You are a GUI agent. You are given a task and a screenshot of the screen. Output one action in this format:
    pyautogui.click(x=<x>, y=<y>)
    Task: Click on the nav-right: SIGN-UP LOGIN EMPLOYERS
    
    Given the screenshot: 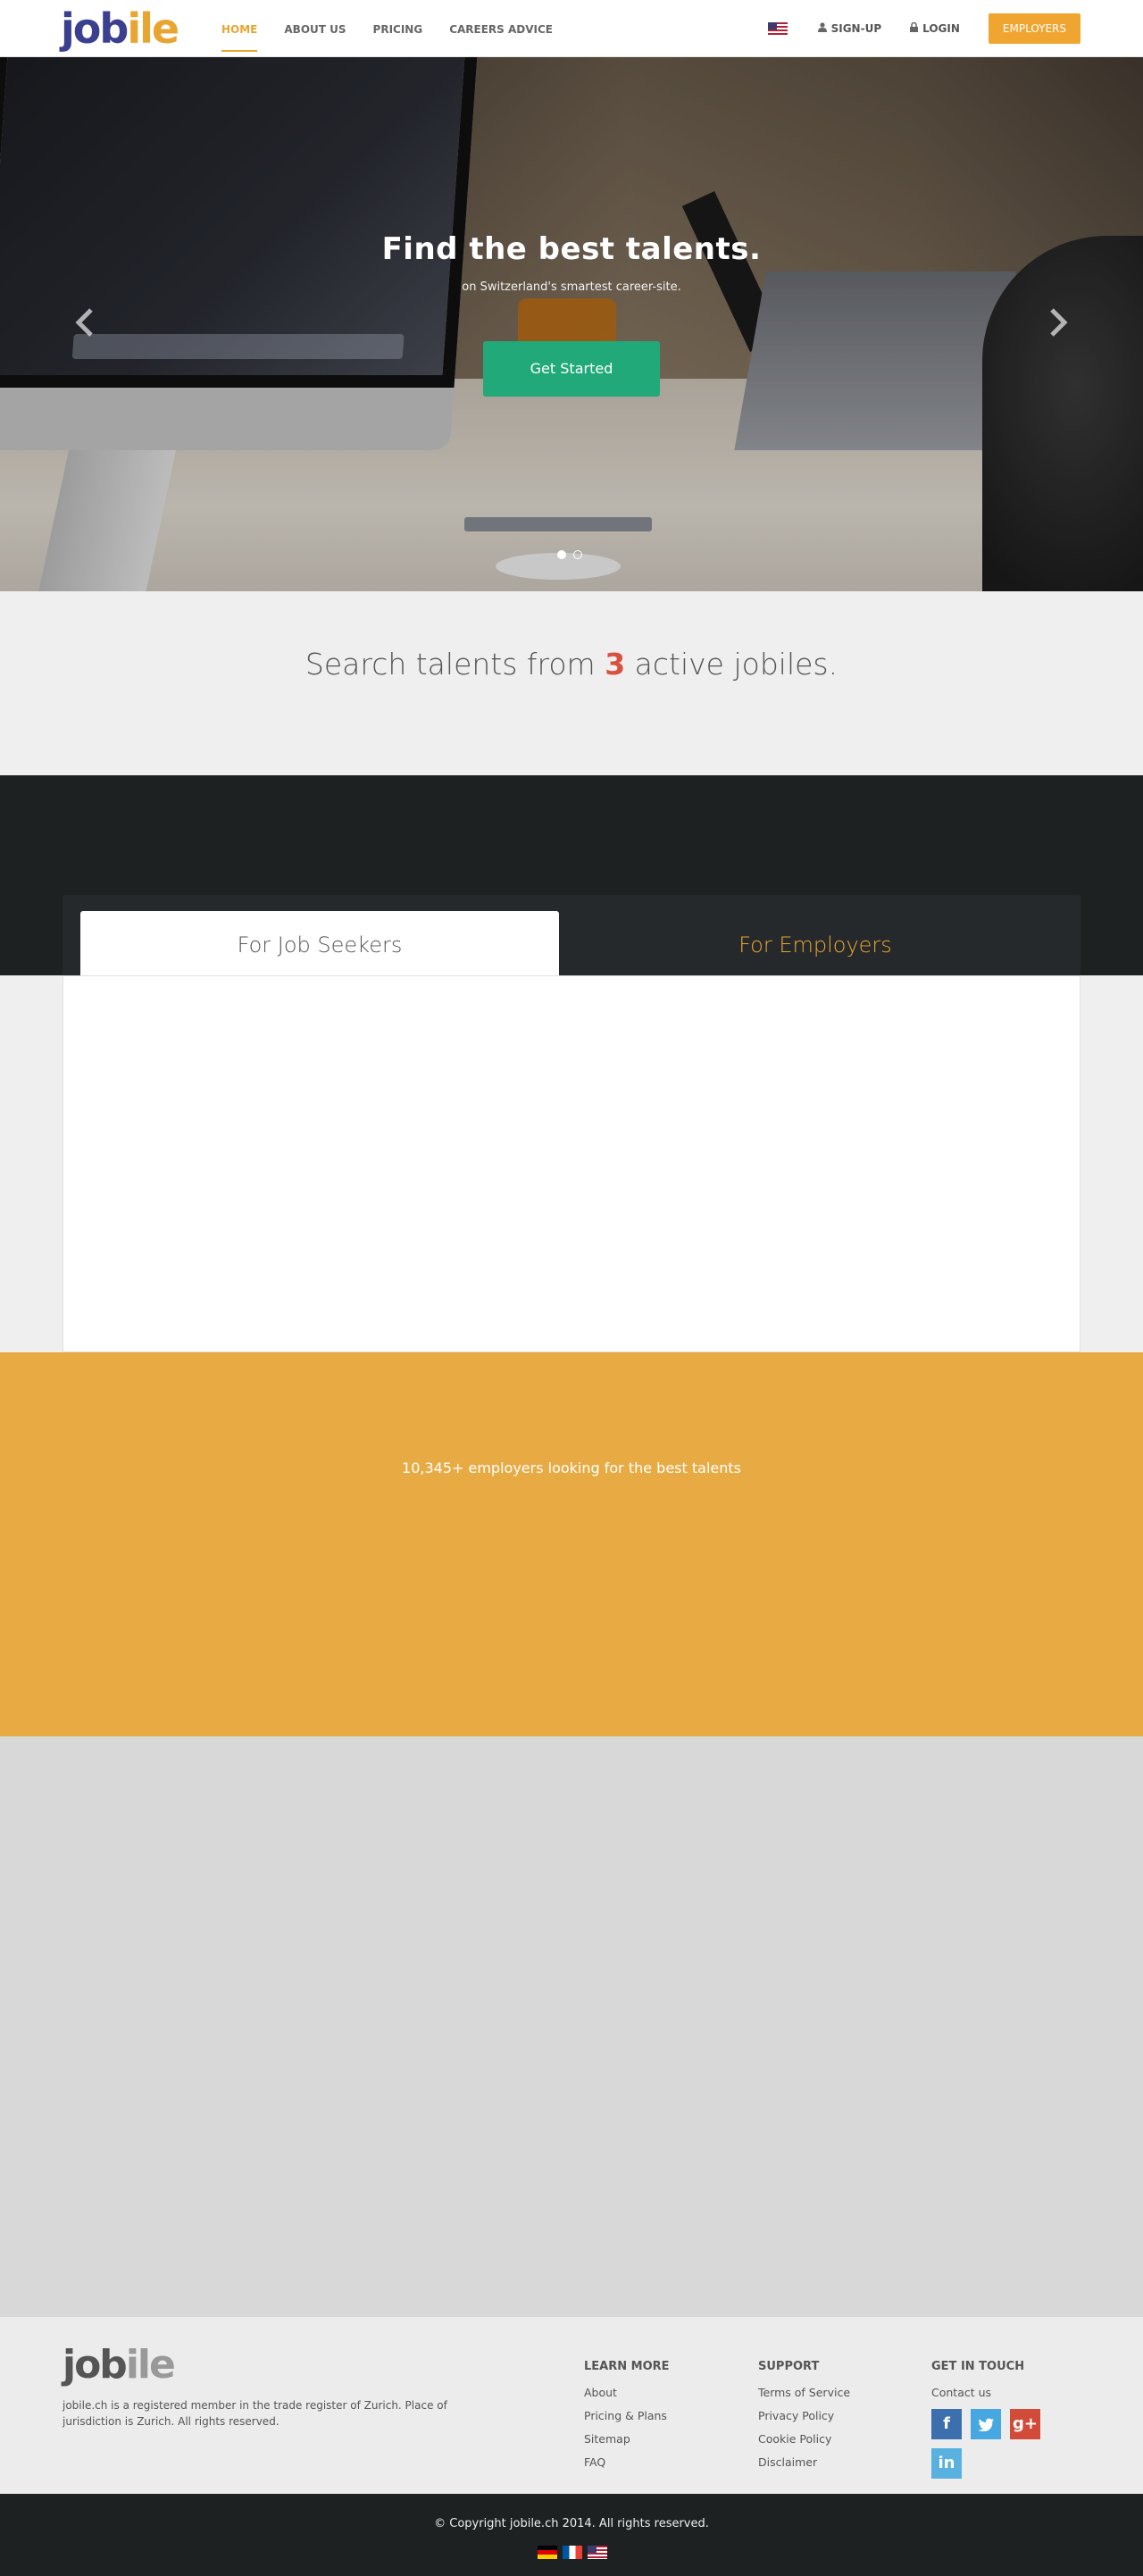 What is the action you would take?
    pyautogui.click(x=923, y=29)
    